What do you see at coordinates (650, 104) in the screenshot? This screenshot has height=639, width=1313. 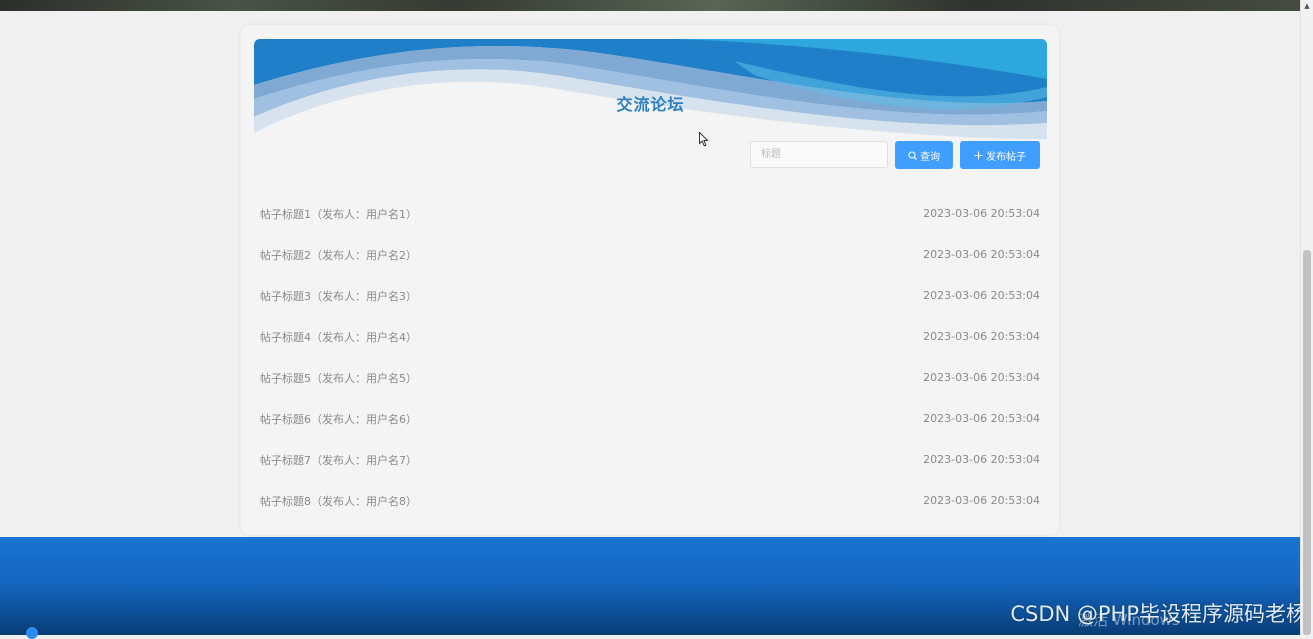 I see `forum-title: 交流论坛` at bounding box center [650, 104].